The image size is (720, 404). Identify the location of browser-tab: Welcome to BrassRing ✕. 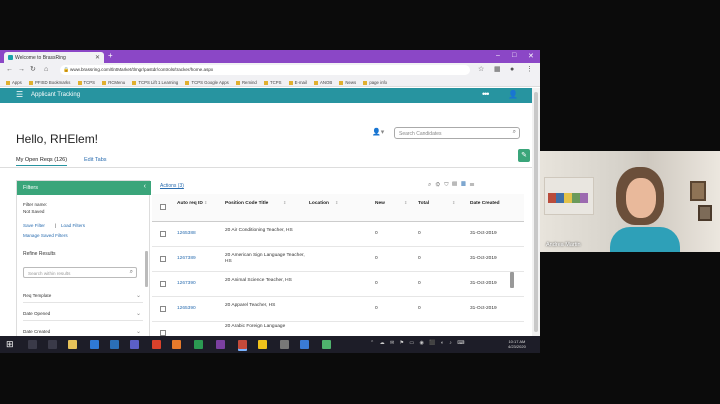
(54, 57).